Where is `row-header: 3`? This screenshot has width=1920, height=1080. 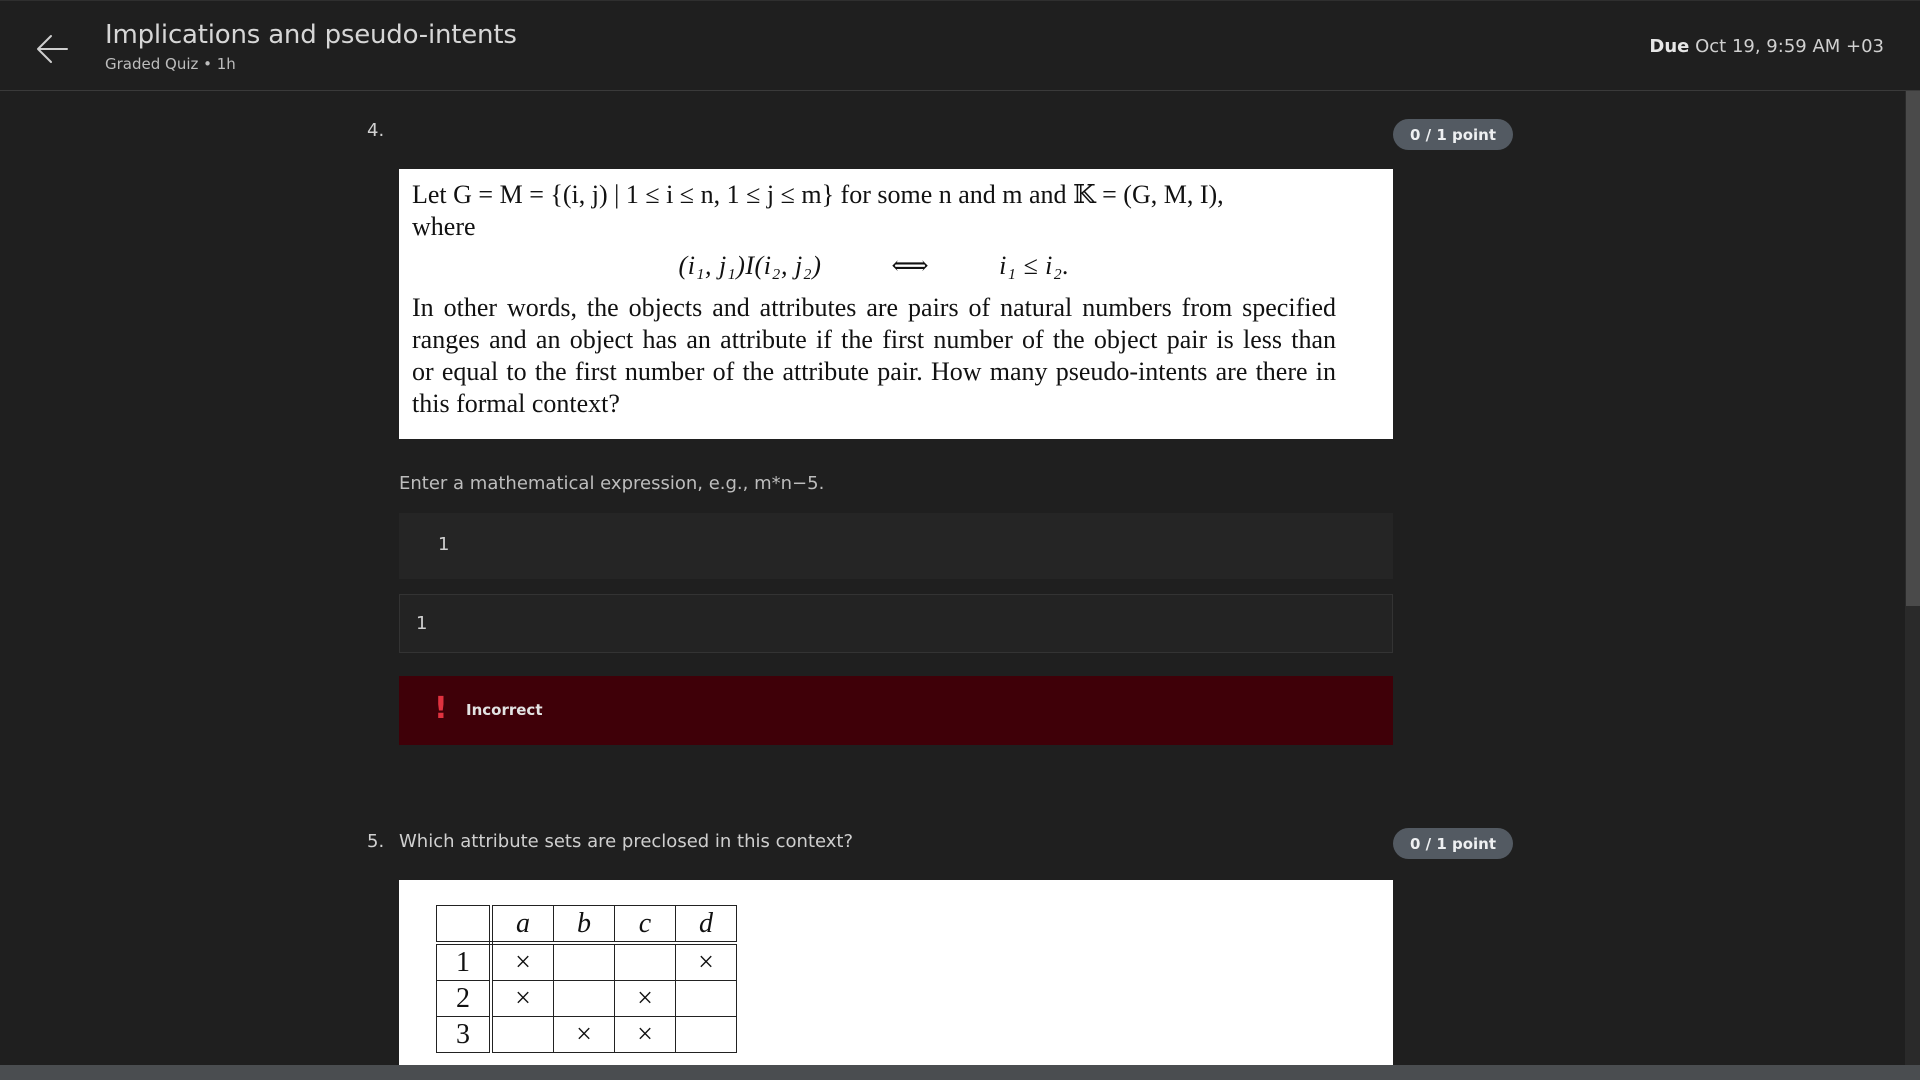 row-header: 3 is located at coordinates (464, 1034).